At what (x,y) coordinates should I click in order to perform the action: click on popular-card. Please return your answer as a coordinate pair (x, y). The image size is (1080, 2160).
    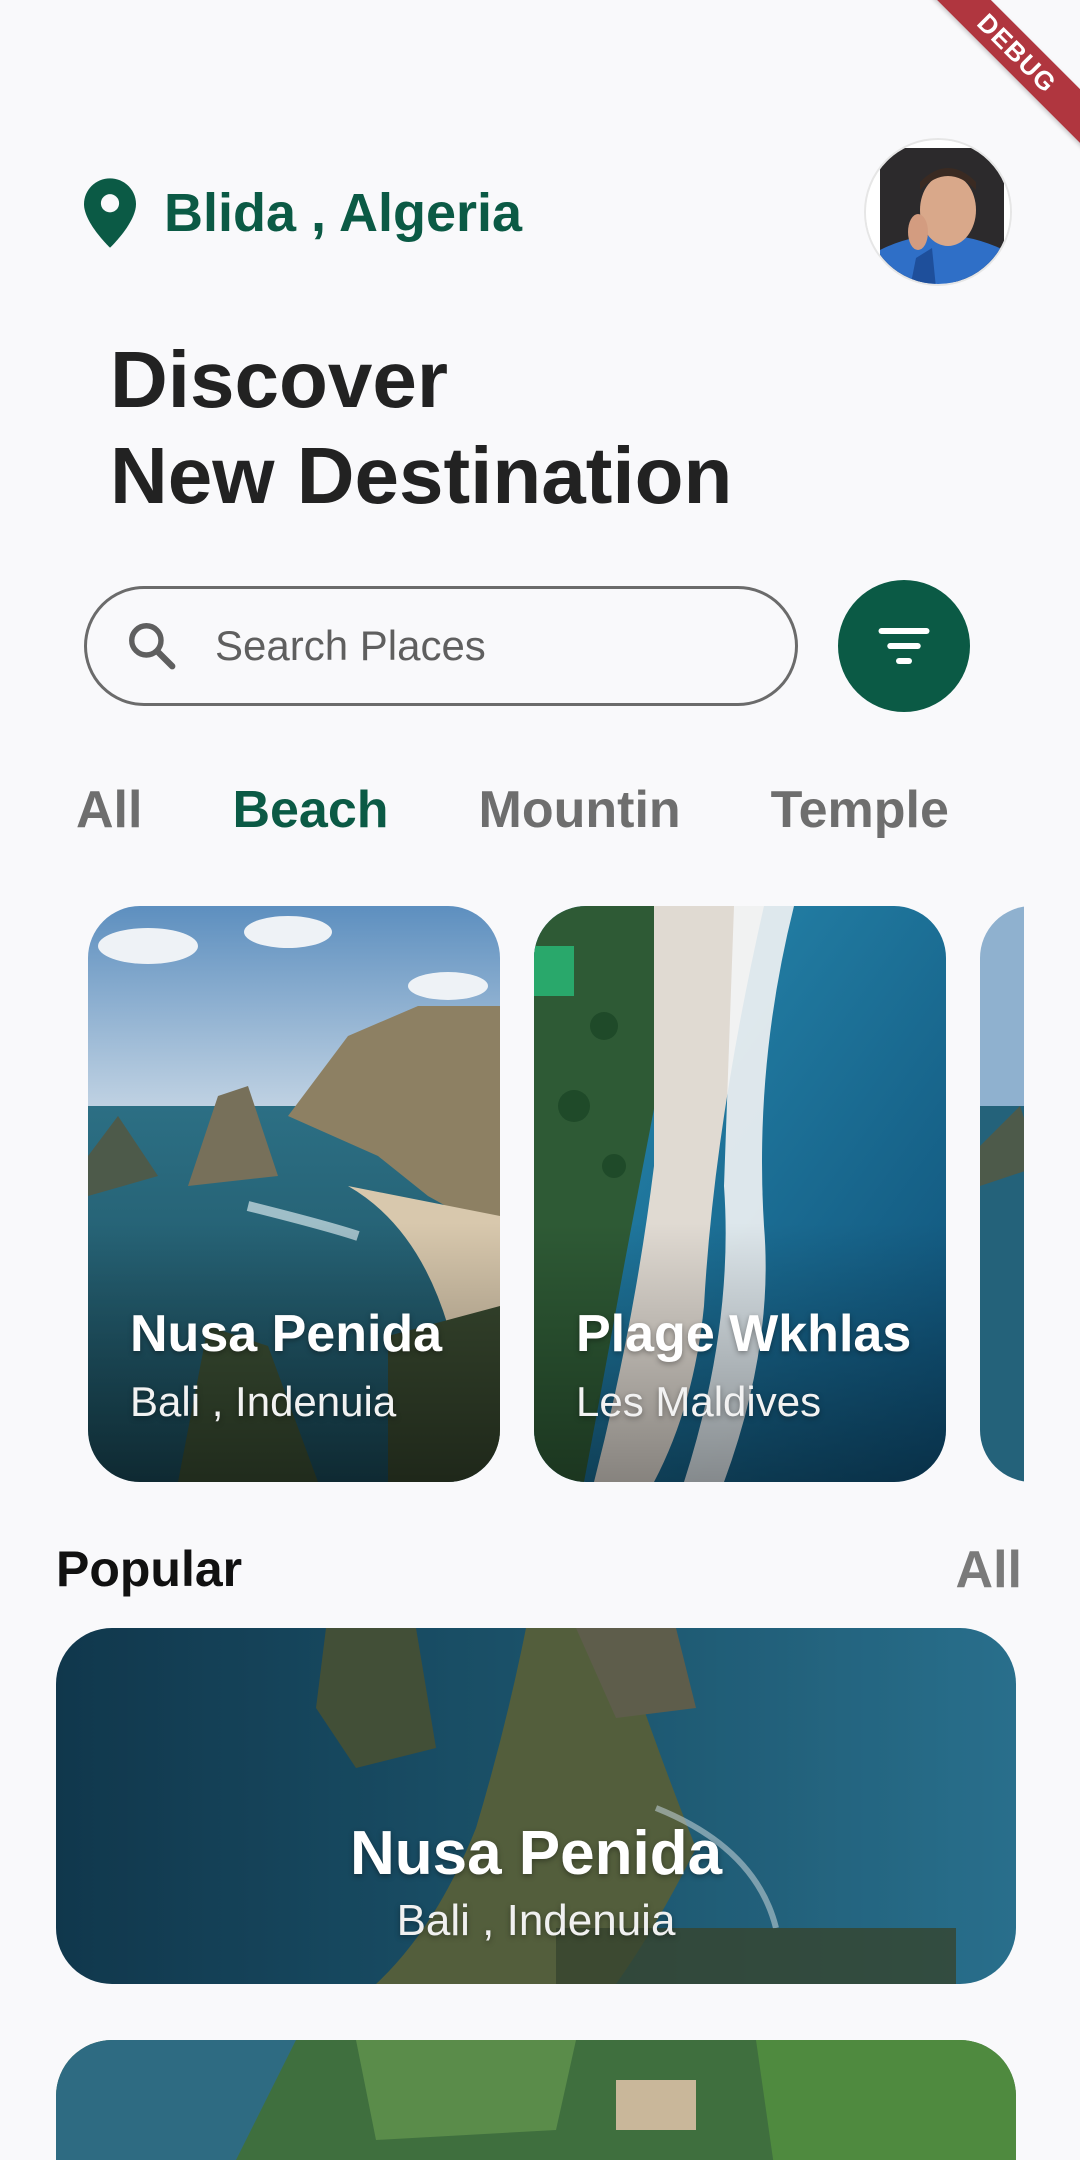
    Looking at the image, I should click on (536, 2100).